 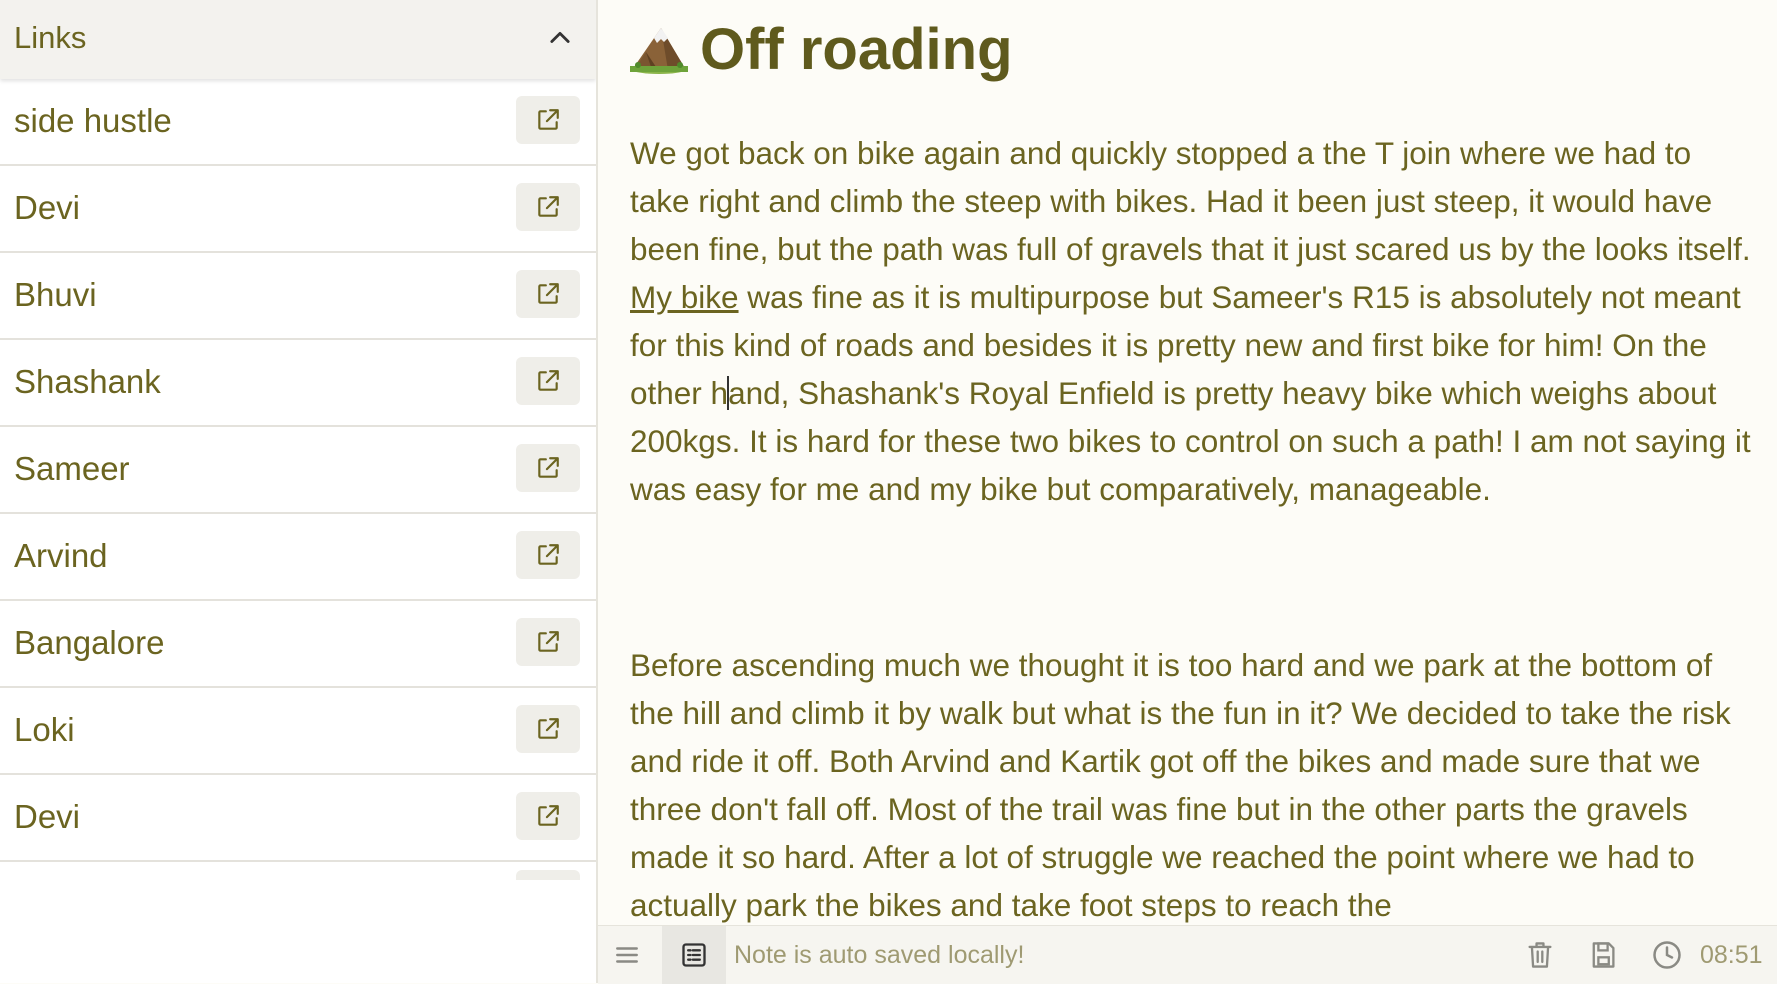 What do you see at coordinates (50, 37) in the screenshot?
I see `links-title: Links` at bounding box center [50, 37].